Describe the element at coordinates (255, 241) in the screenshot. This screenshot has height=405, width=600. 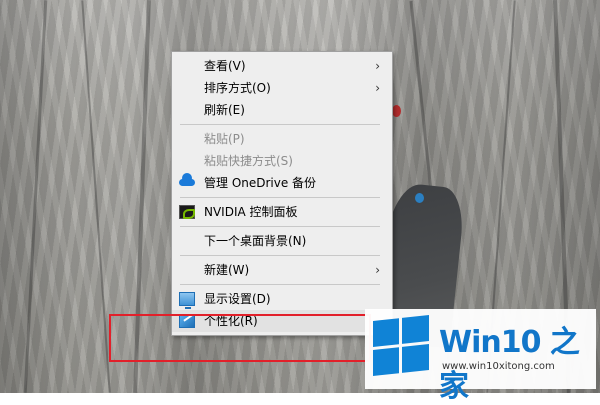
I see `menu-item-label: 下一个桌面背景(N)` at that location.